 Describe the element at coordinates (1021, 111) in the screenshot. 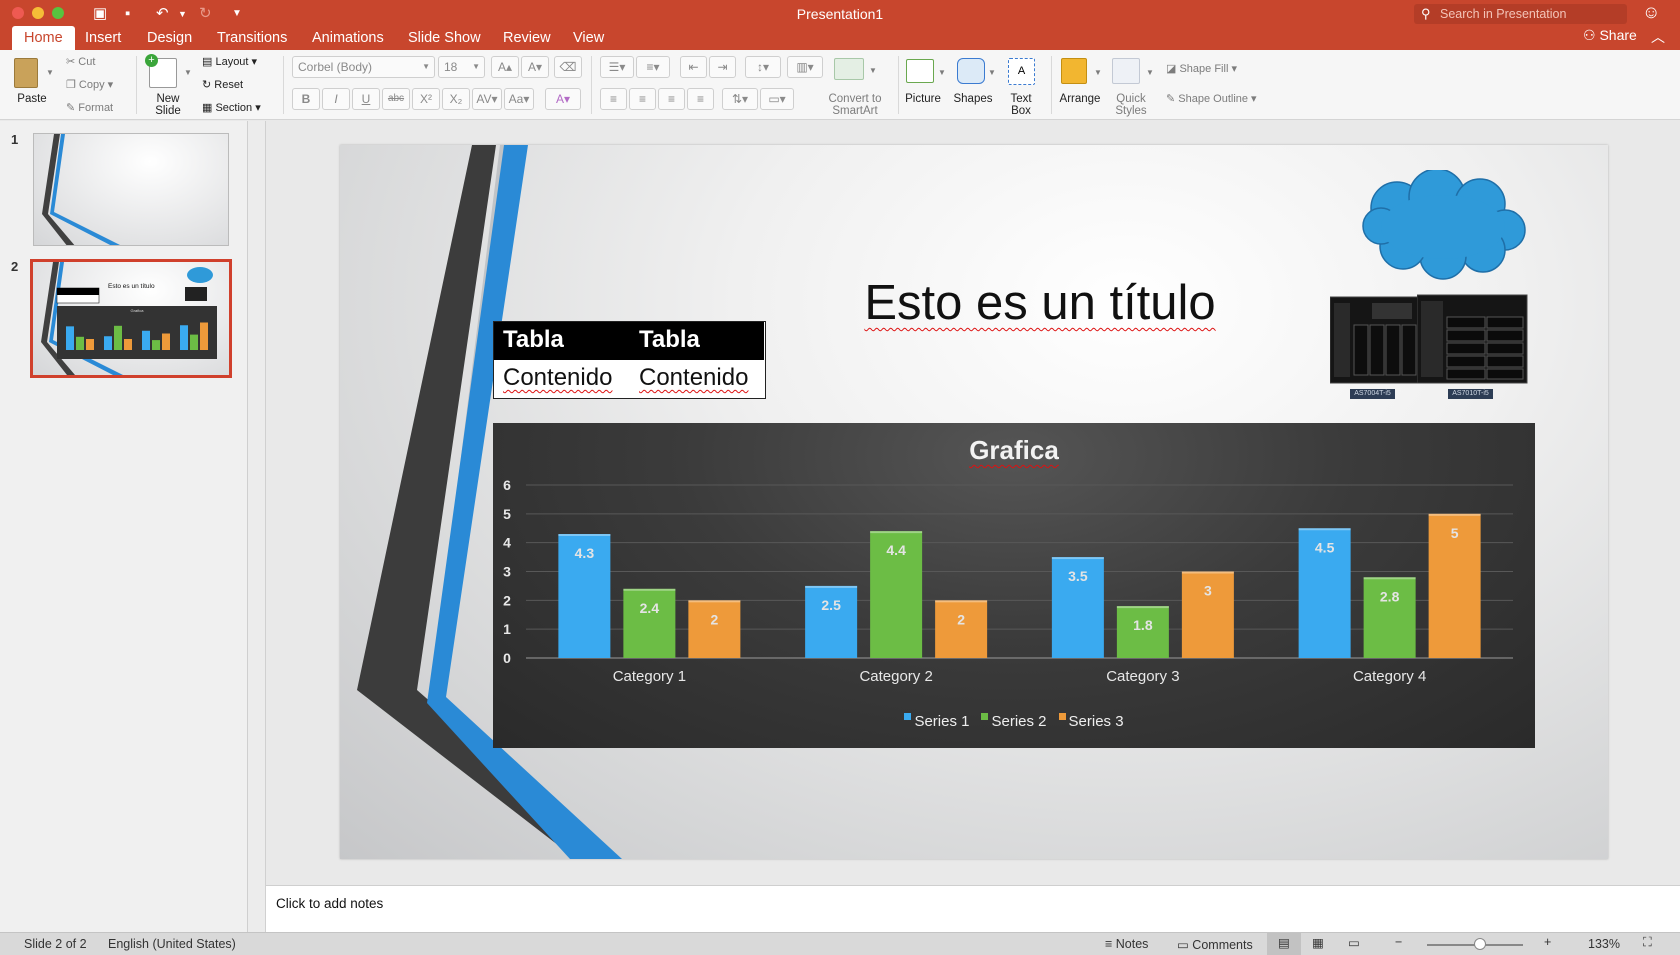

I see `text-box-label-2: Box` at that location.